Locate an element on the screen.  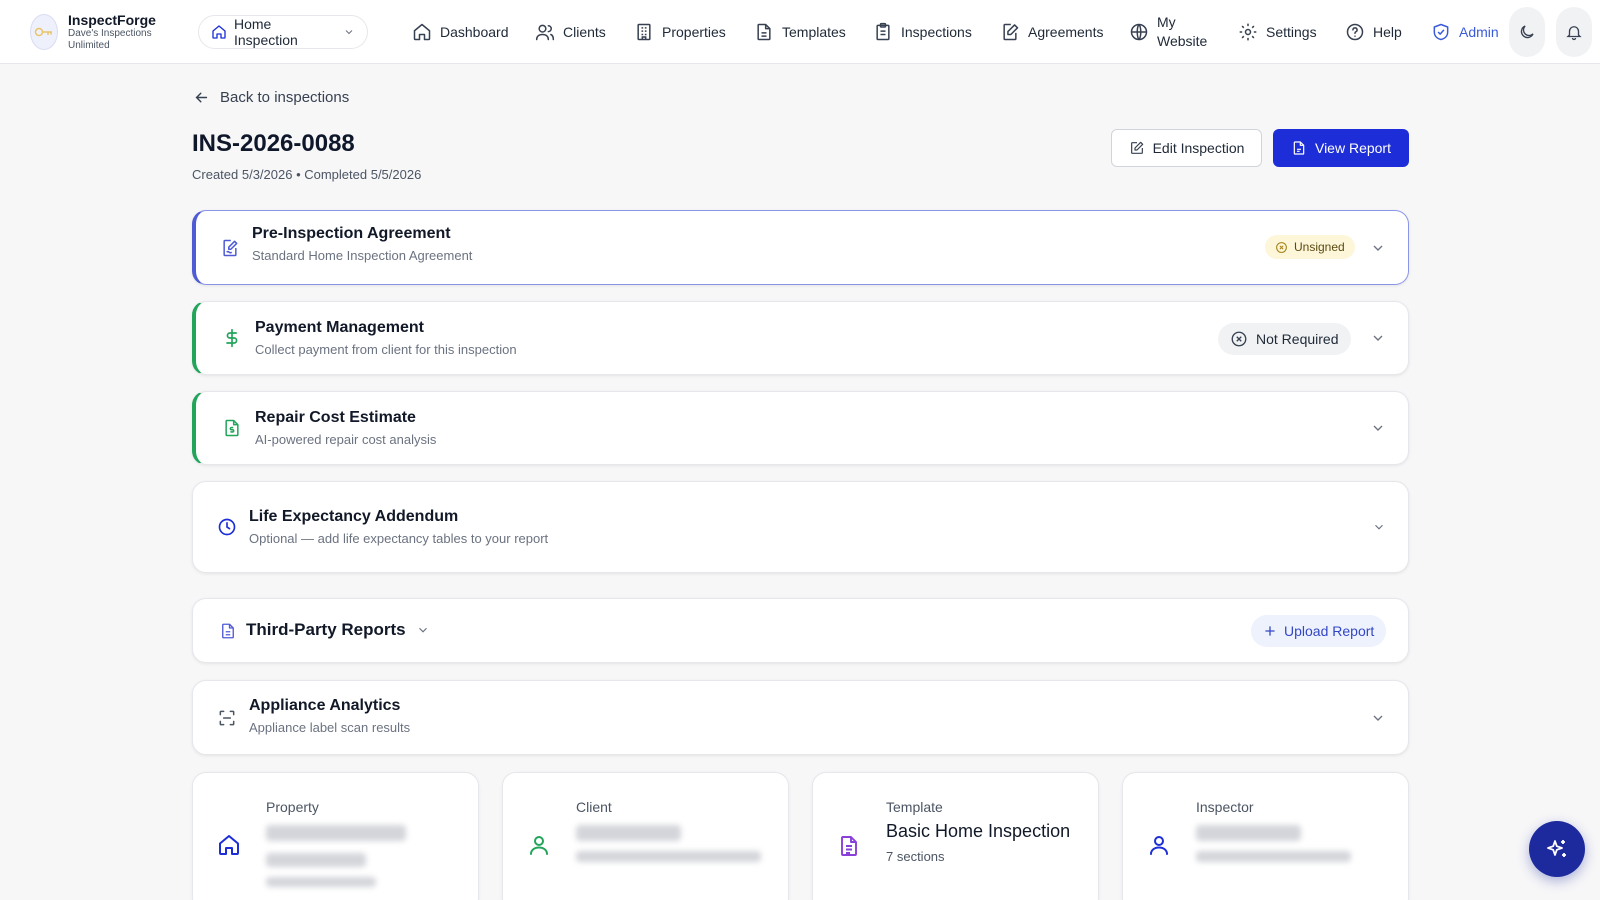
edit-icon is located at coordinates (1137, 148).